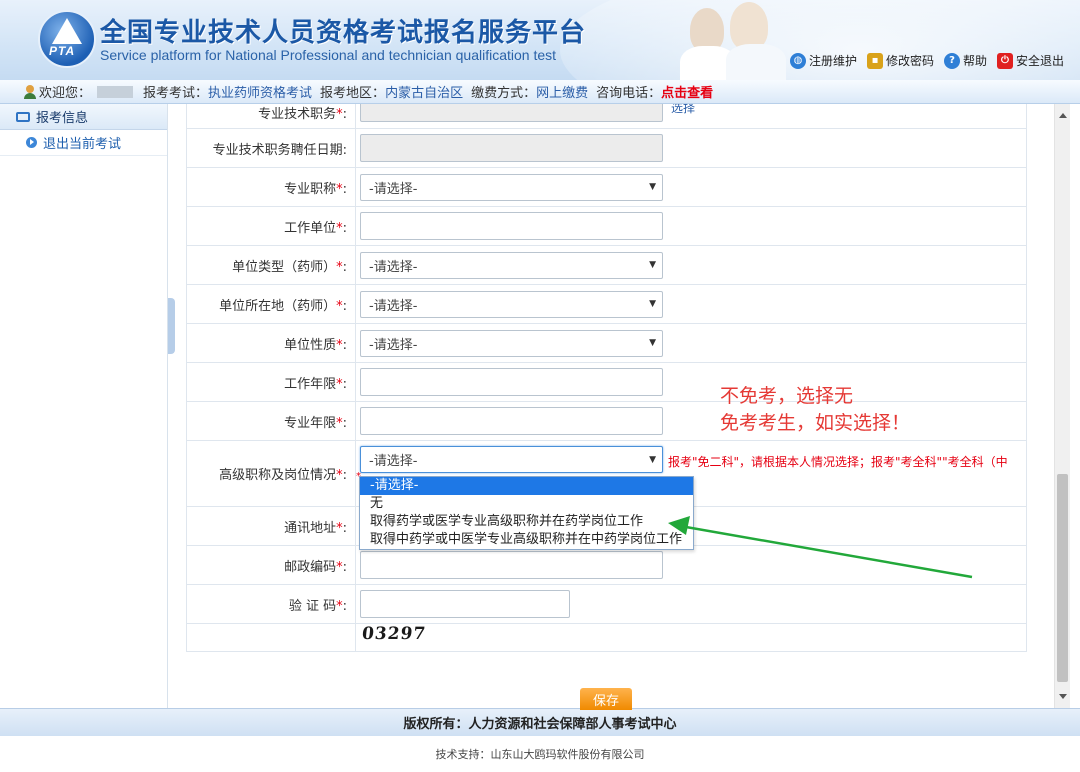 This screenshot has width=1080, height=772. Describe the element at coordinates (683, 110) in the screenshot. I see `select-title-link: 选择` at that location.